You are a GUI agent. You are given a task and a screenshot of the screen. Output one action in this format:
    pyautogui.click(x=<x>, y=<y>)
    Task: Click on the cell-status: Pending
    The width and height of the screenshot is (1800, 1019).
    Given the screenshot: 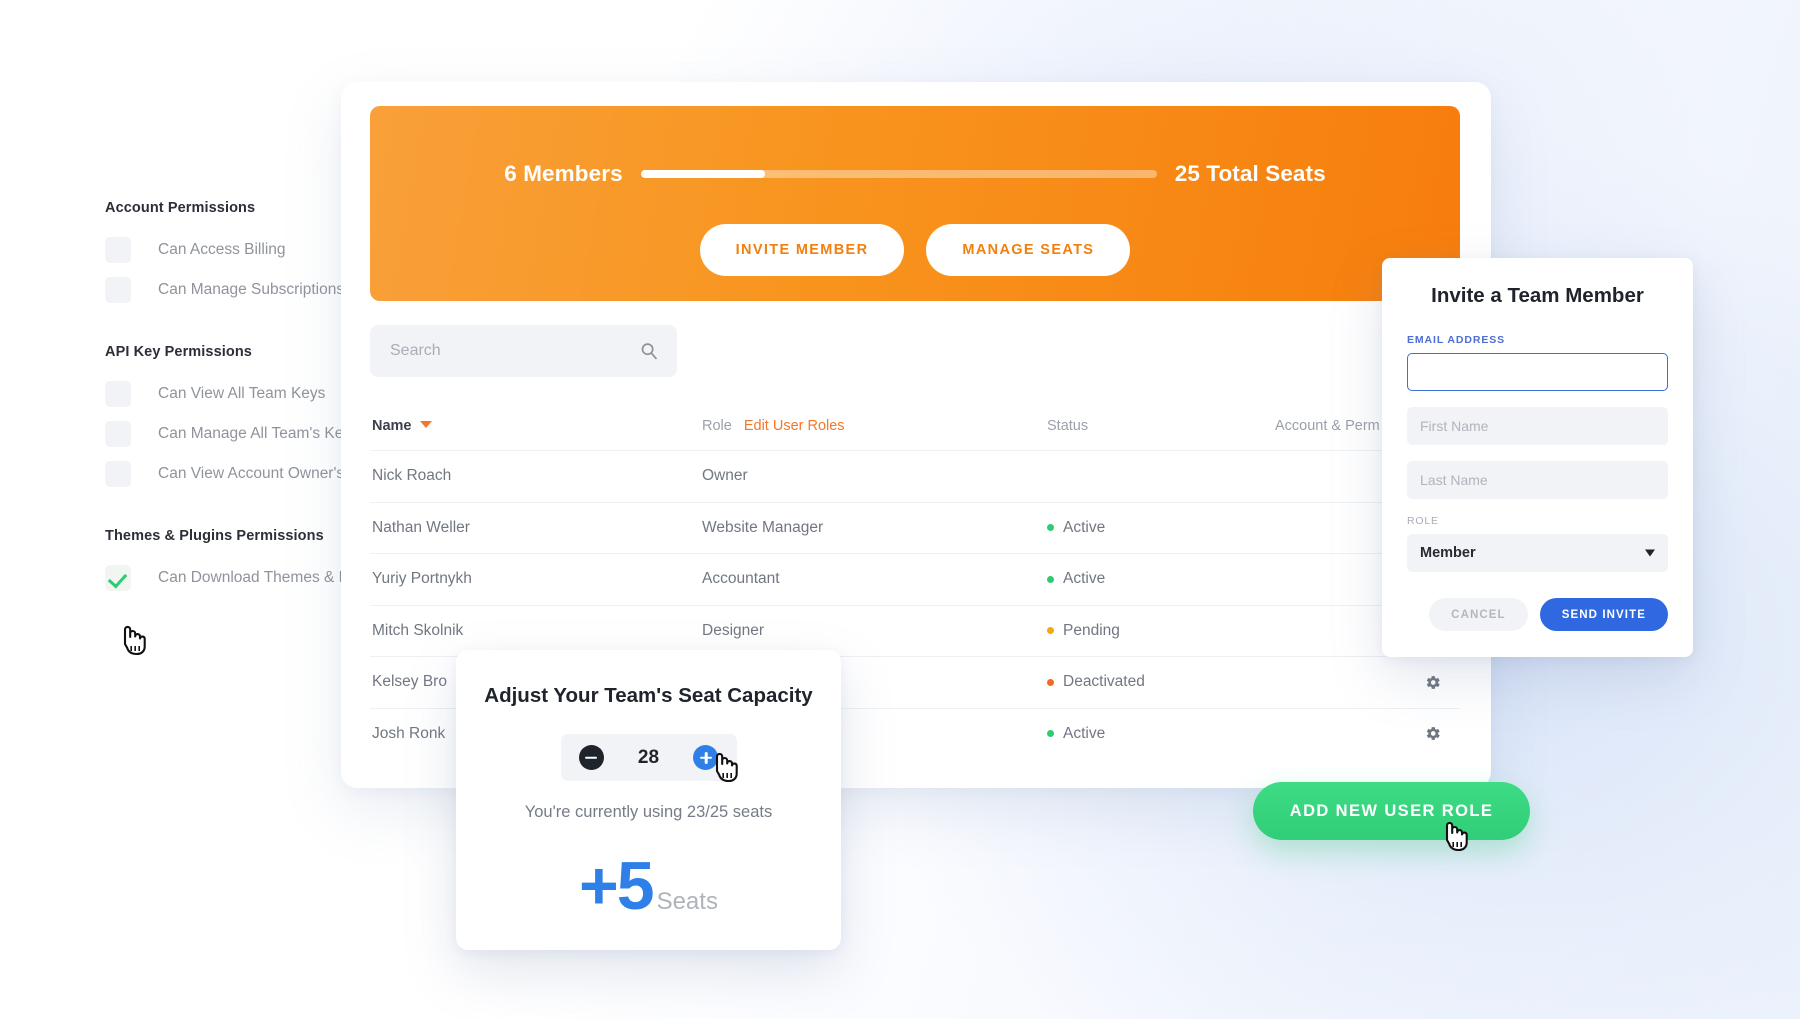 What is the action you would take?
    pyautogui.click(x=1091, y=630)
    